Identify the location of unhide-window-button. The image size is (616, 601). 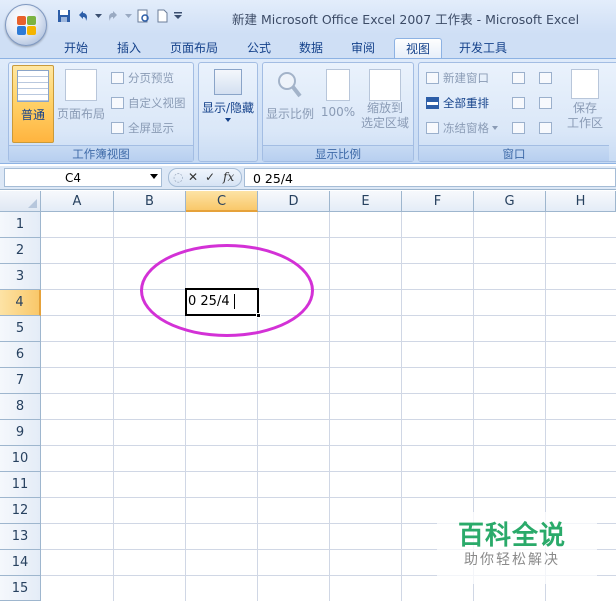
(520, 128).